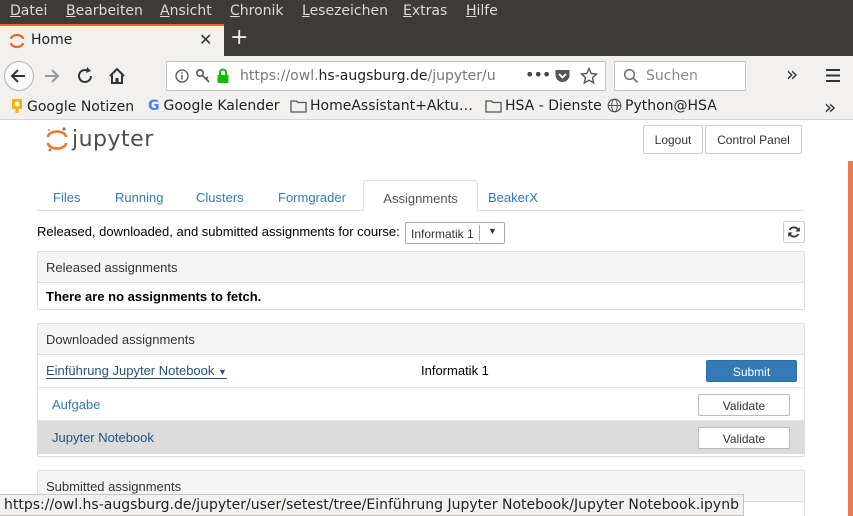 This screenshot has height=516, width=853. What do you see at coordinates (562, 76) in the screenshot?
I see `pocket-icon` at bounding box center [562, 76].